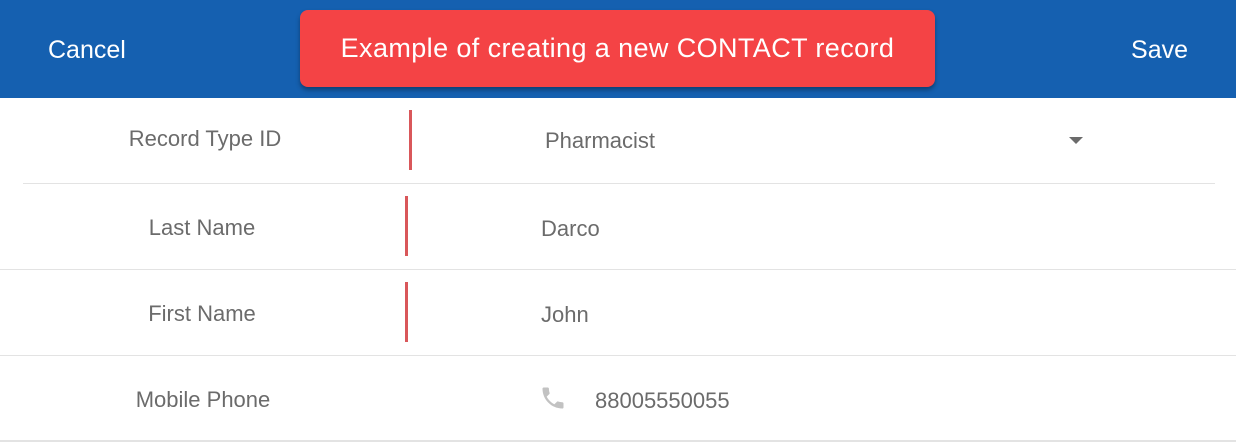 The width and height of the screenshot is (1236, 443). What do you see at coordinates (1076, 140) in the screenshot?
I see `chevron-down-icon` at bounding box center [1076, 140].